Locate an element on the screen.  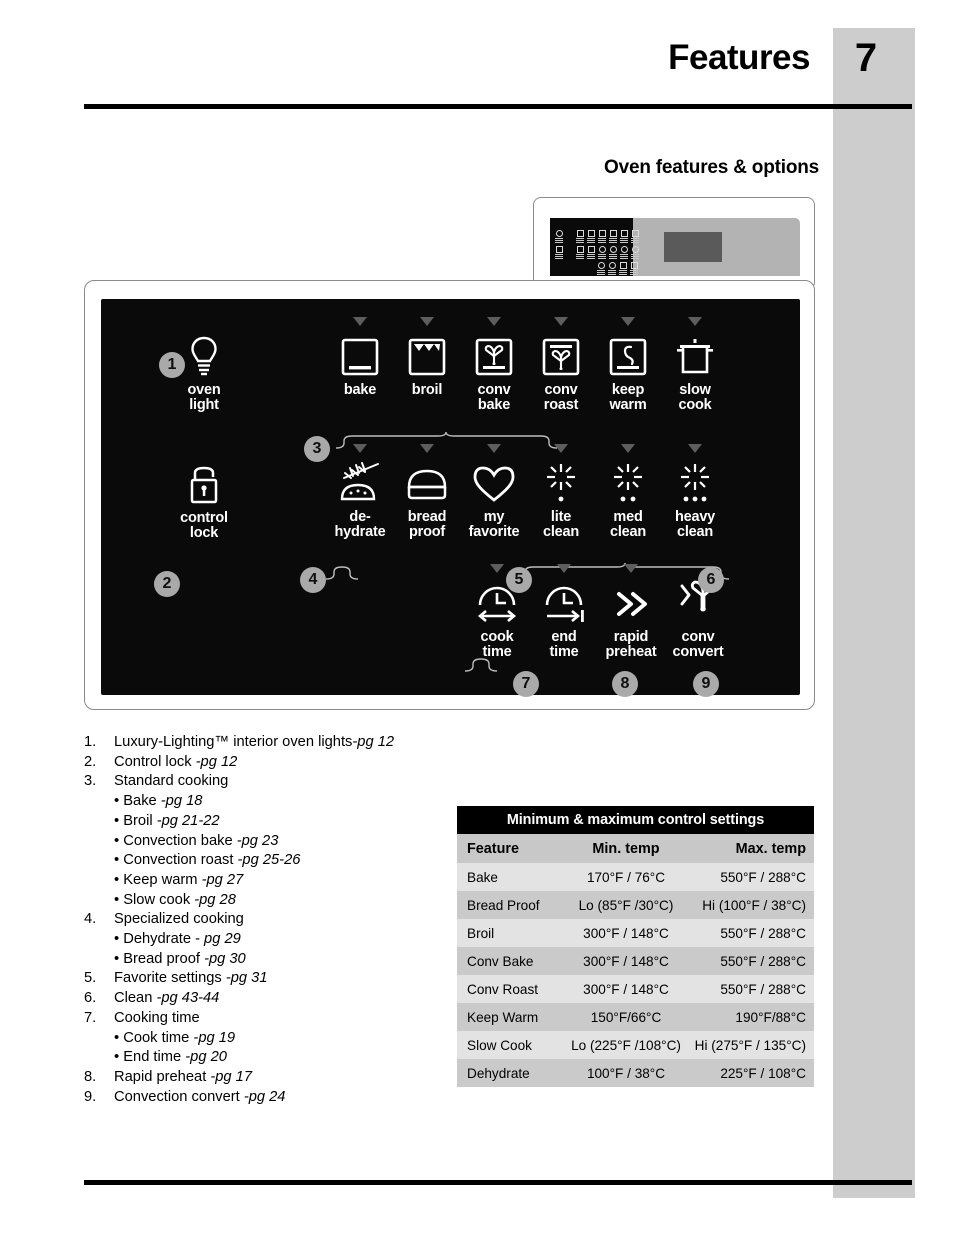
list-number: 3. is located at coordinates (90, 781).